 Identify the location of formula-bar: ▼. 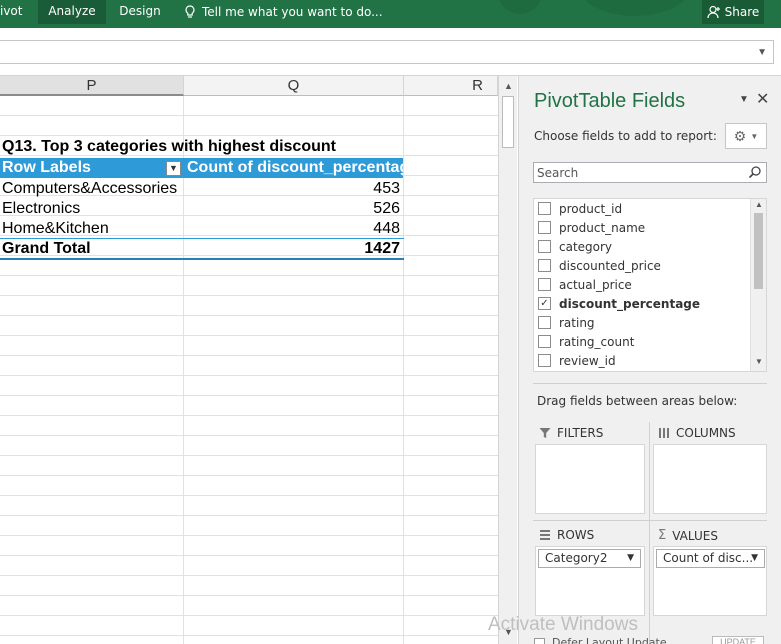
(387, 52).